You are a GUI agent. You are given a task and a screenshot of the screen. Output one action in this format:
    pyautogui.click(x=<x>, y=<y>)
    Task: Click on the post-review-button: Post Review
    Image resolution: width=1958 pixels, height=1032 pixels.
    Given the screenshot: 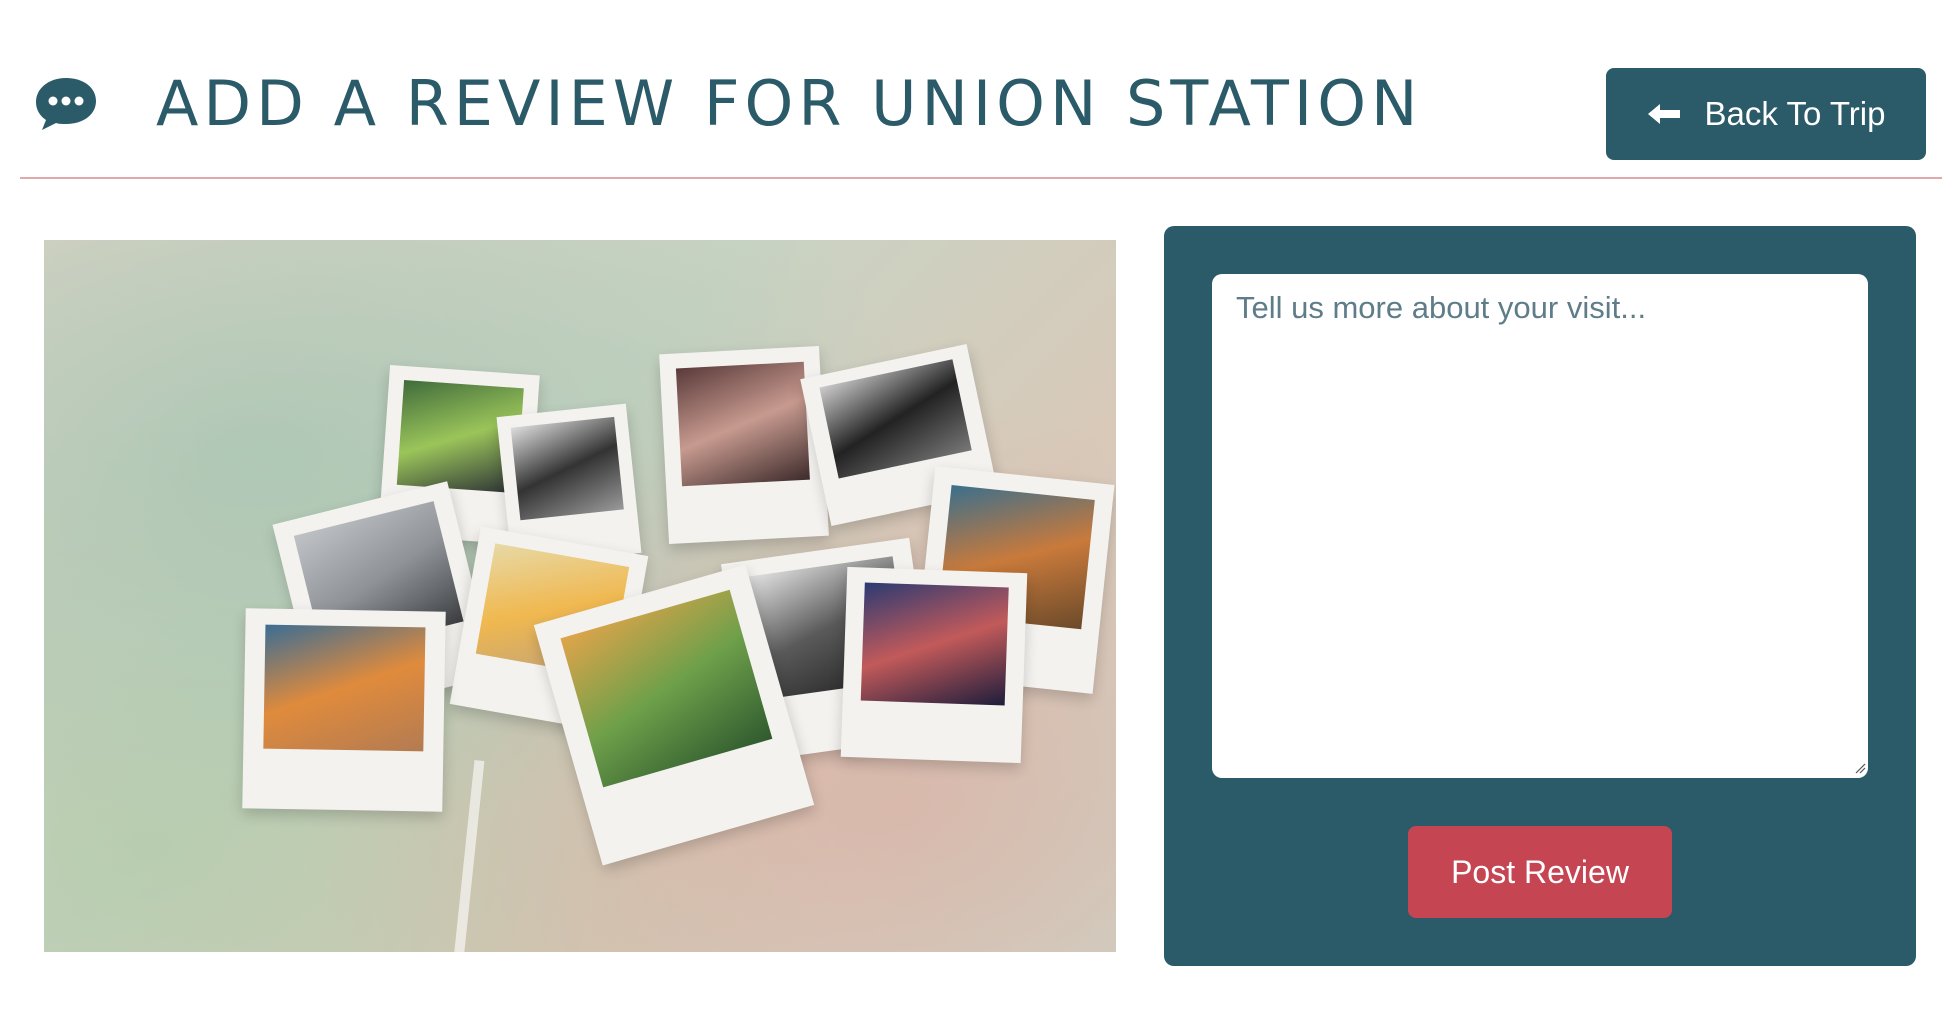 What is the action you would take?
    pyautogui.click(x=1540, y=872)
    